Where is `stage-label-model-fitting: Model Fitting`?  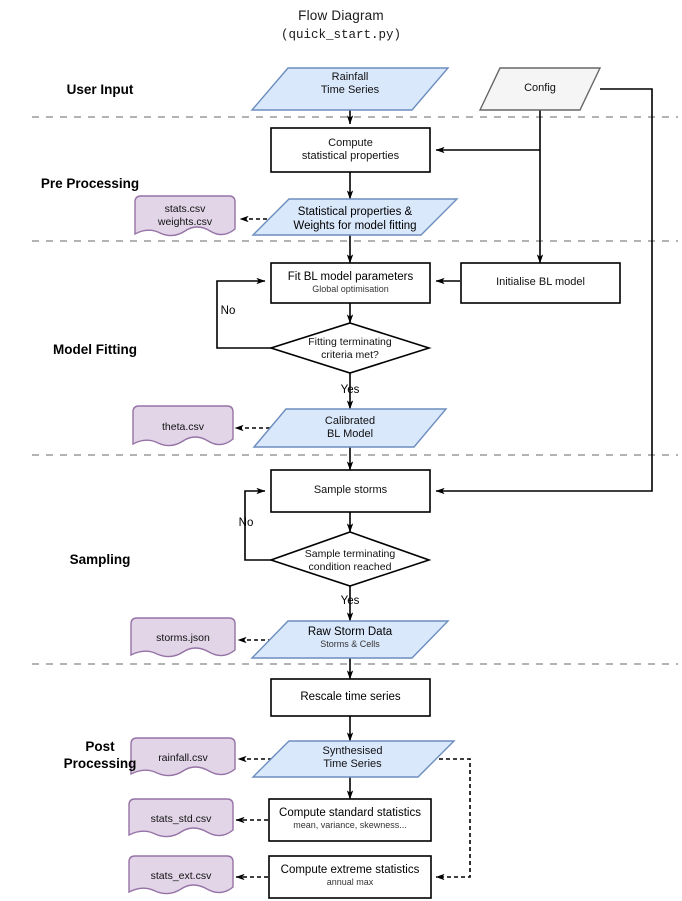 stage-label-model-fitting: Model Fitting is located at coordinates (95, 349).